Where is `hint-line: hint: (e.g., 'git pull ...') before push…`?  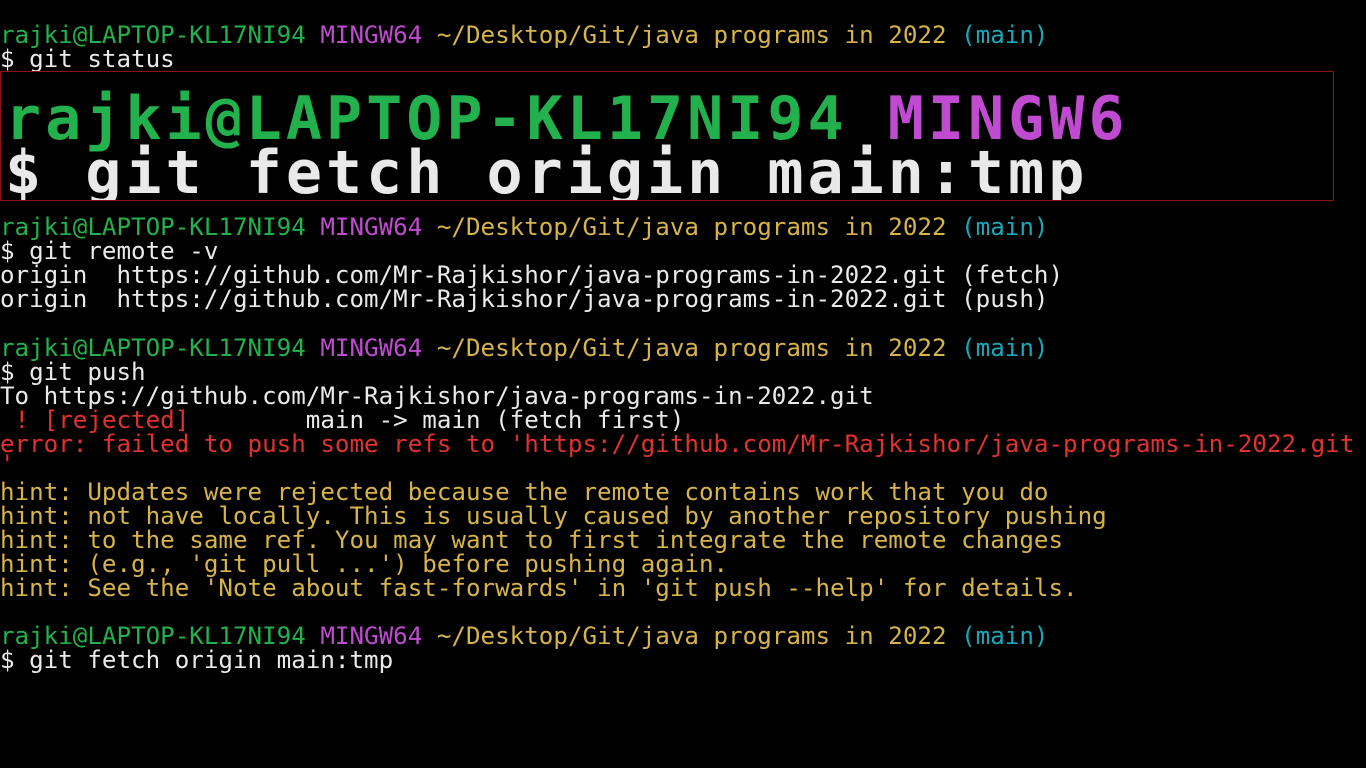
hint-line: hint: (e.g., 'git pull ...') before push… is located at coordinates (364, 564).